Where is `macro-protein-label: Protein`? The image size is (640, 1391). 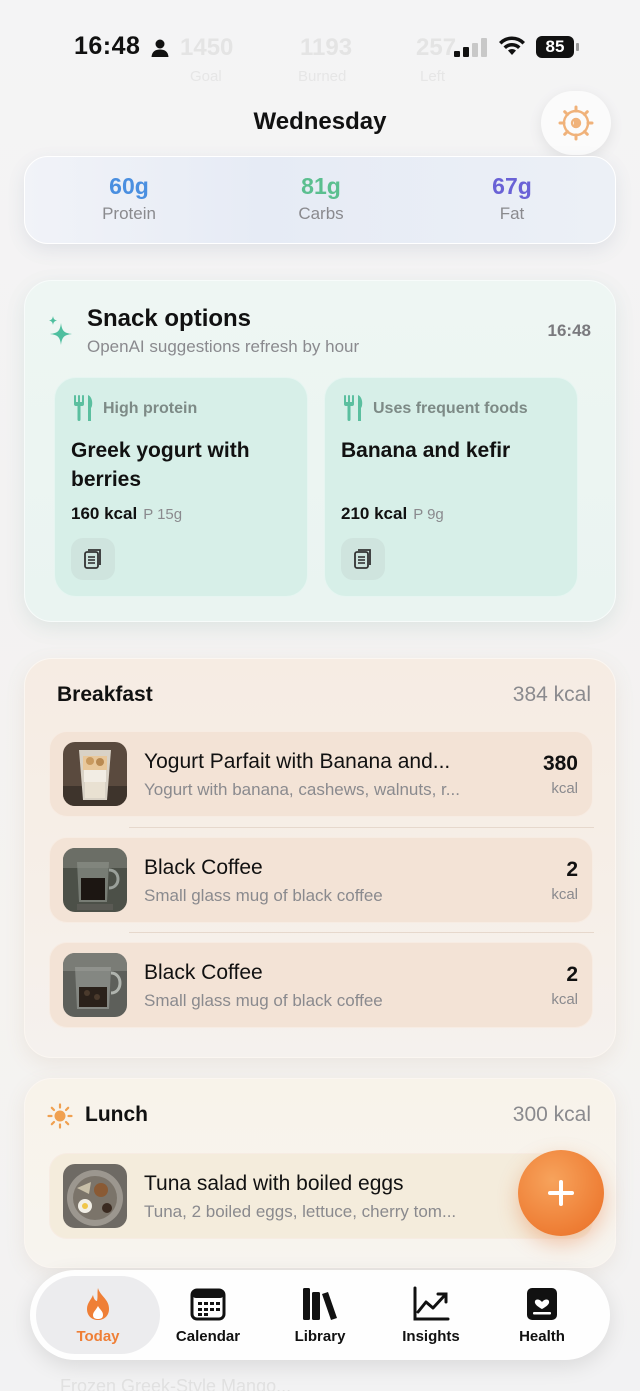
macro-protein-label: Protein is located at coordinates (129, 213).